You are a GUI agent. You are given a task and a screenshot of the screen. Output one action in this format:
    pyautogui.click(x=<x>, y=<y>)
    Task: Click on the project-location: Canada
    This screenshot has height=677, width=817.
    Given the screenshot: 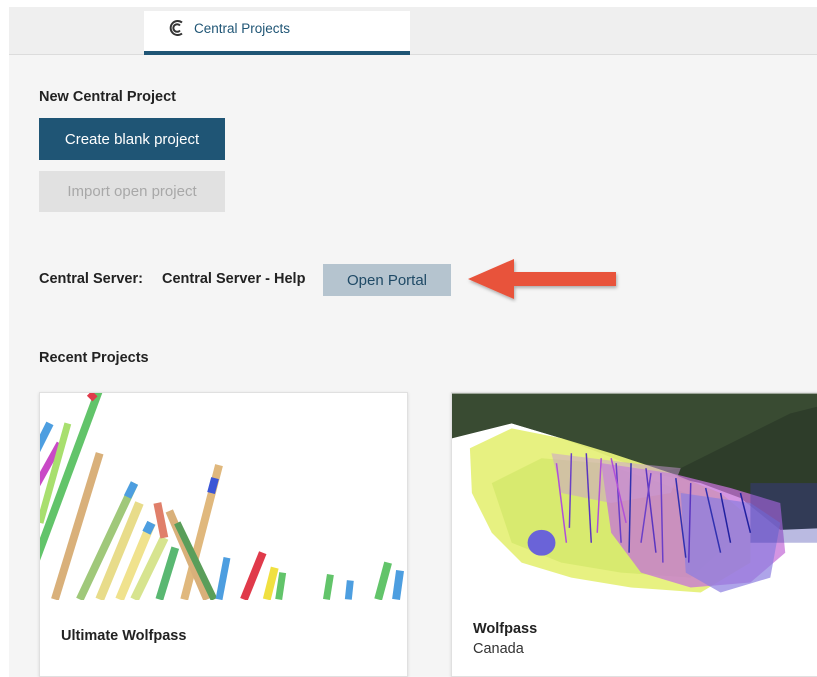 What is the action you would take?
    pyautogui.click(x=498, y=649)
    